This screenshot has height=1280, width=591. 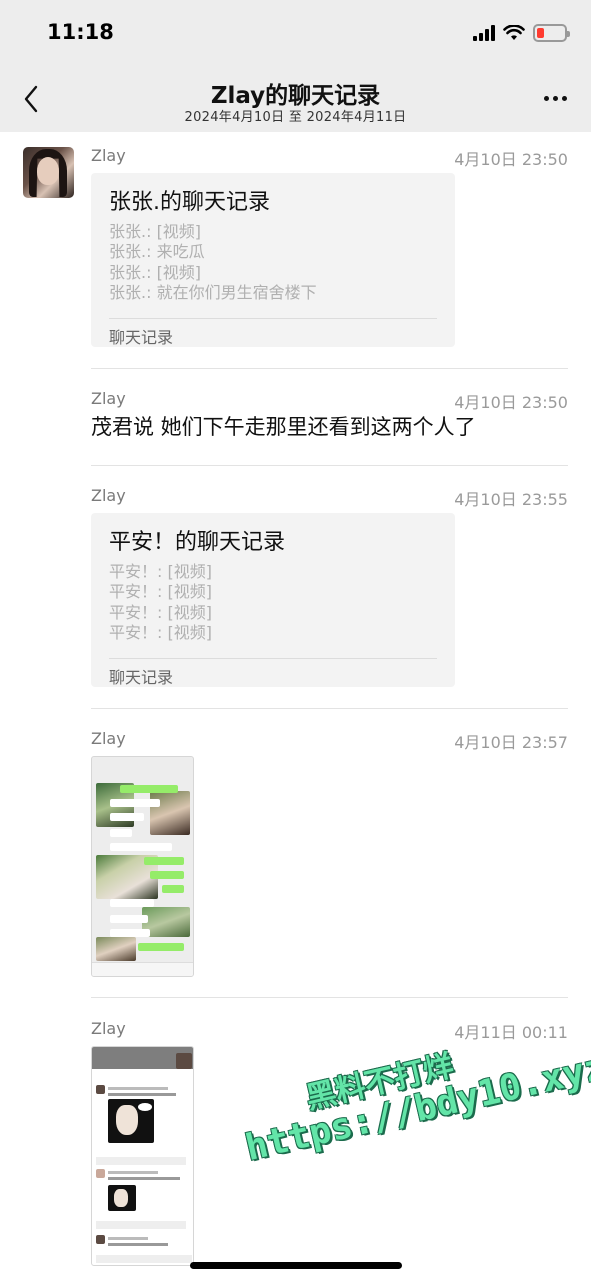 I want to click on more-dots-icon, so click(x=555, y=98).